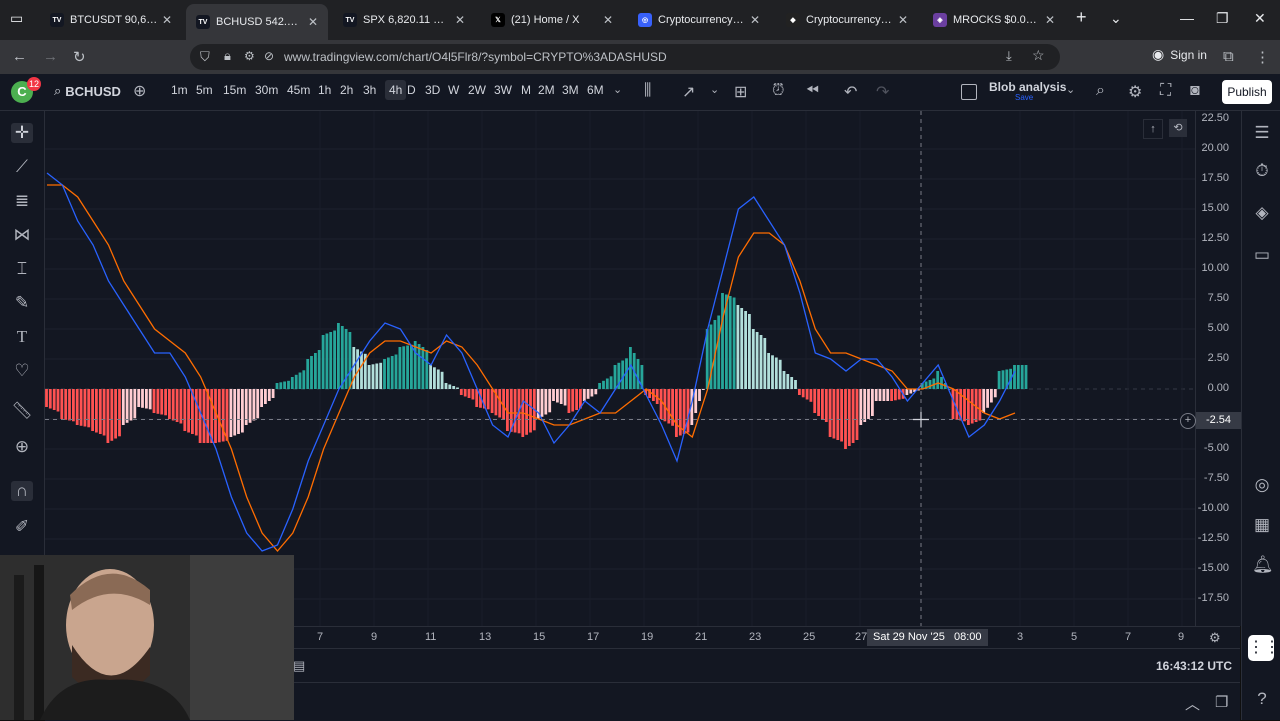  Describe the element at coordinates (714, 89) in the screenshot. I see `indicators-chevron-icon: ⌄` at that location.